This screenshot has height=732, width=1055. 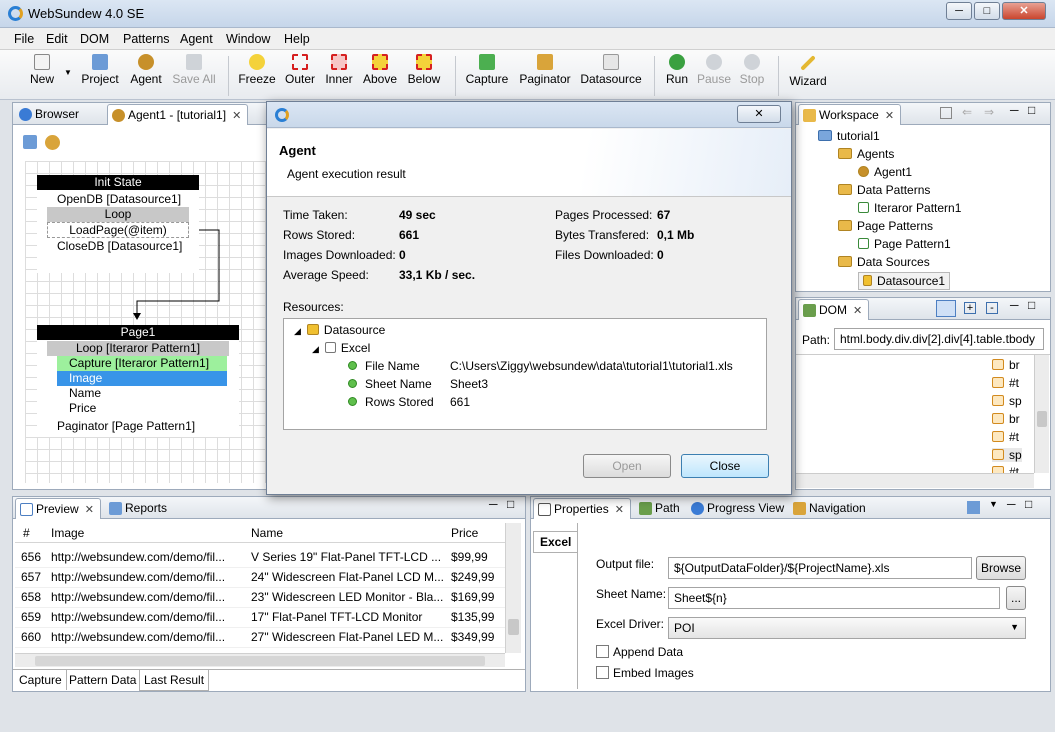 I want to click on dom-horizontal-scrollbar, so click(x=915, y=480).